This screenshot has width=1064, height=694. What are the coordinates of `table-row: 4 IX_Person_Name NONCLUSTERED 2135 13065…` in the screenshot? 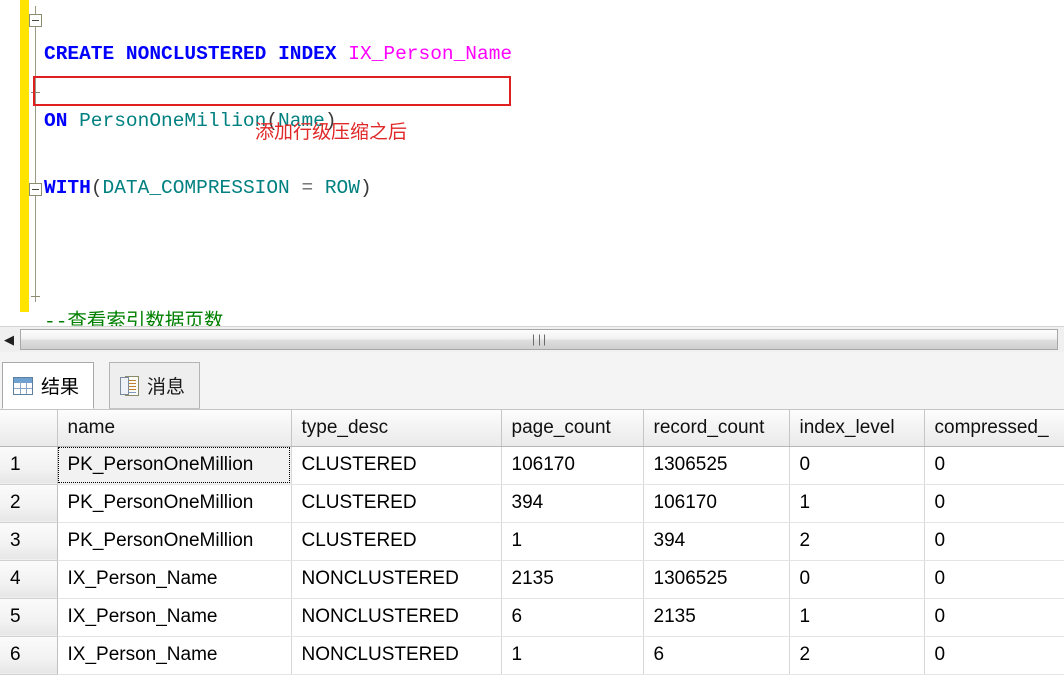 It's located at (532, 579).